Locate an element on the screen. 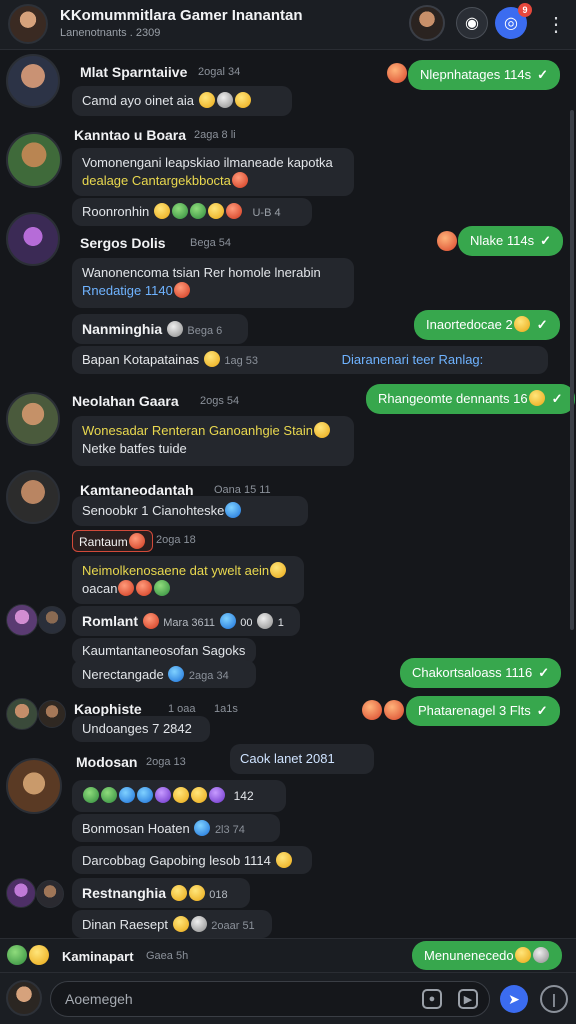 This screenshot has width=576, height=1024. message-text: Camd ayo oinet aia is located at coordinates (138, 100).